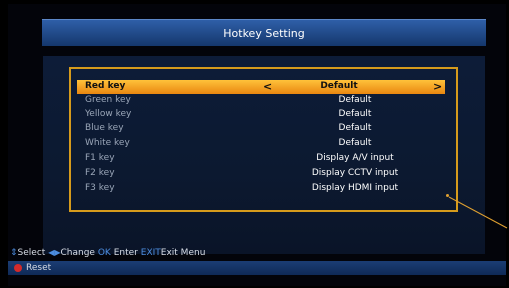 This screenshot has width=509, height=288. What do you see at coordinates (257, 268) in the screenshot?
I see `reset-bar: Reset` at bounding box center [257, 268].